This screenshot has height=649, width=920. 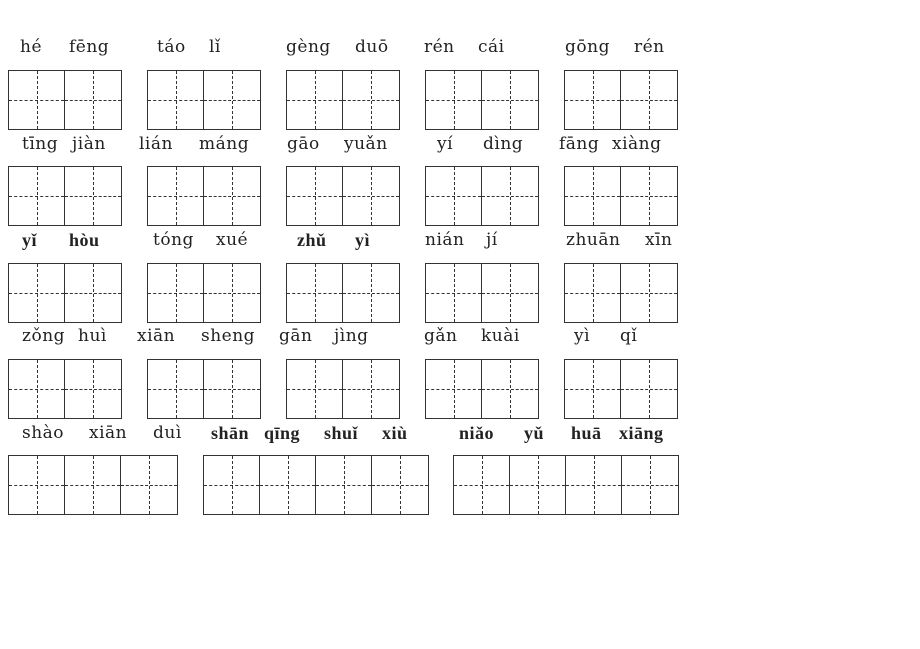 I want to click on pinyin-label: xué, so click(x=232, y=240).